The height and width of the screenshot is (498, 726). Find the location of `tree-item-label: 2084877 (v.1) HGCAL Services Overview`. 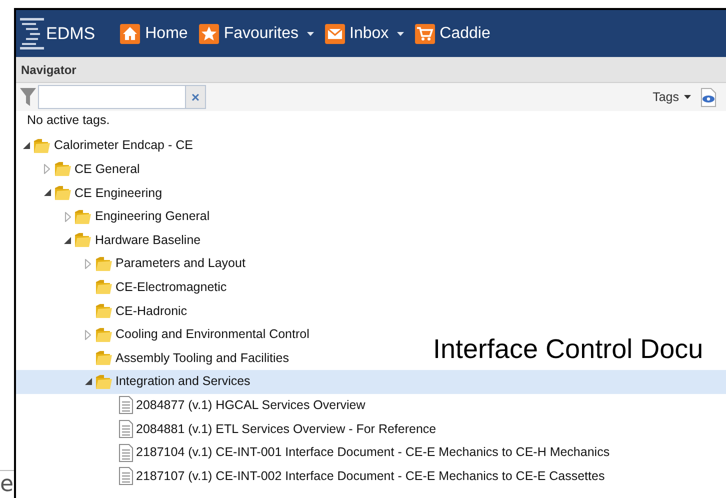

tree-item-label: 2084877 (v.1) HGCAL Services Overview is located at coordinates (251, 405).